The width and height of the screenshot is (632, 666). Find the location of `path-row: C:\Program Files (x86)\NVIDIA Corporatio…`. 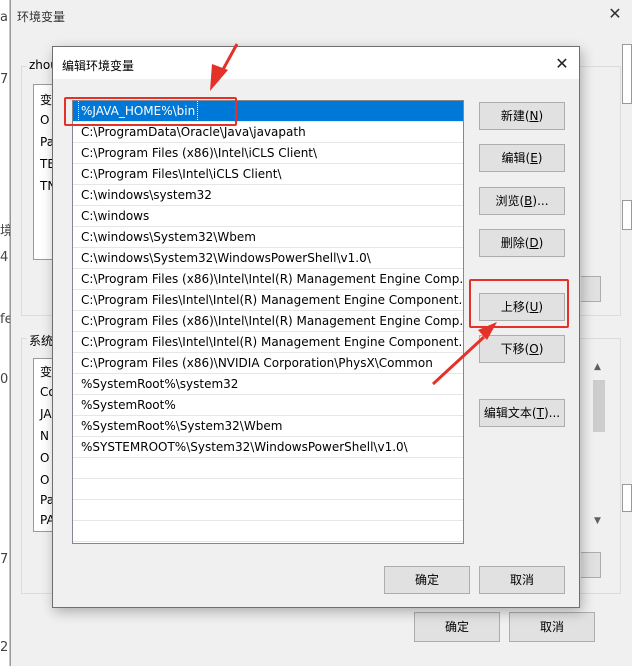

path-row: C:\Program Files (x86)\NVIDIA Corporatio… is located at coordinates (268, 363).